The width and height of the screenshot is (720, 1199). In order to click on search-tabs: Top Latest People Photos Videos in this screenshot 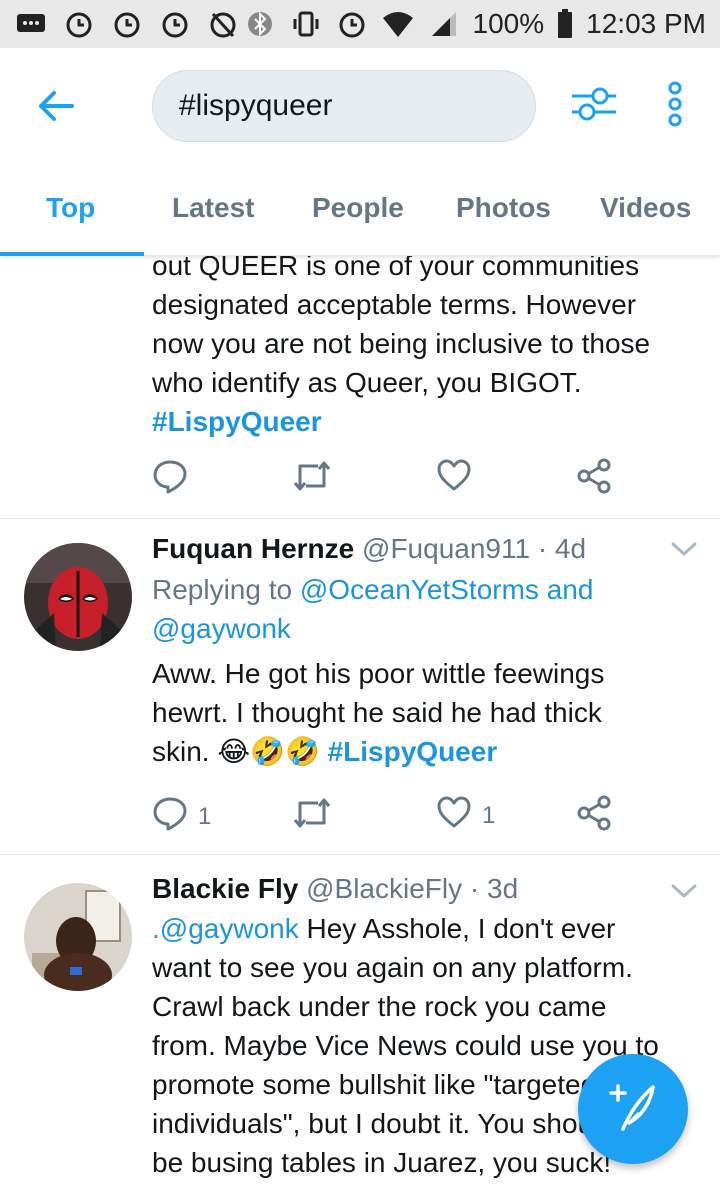, I will do `click(360, 208)`.